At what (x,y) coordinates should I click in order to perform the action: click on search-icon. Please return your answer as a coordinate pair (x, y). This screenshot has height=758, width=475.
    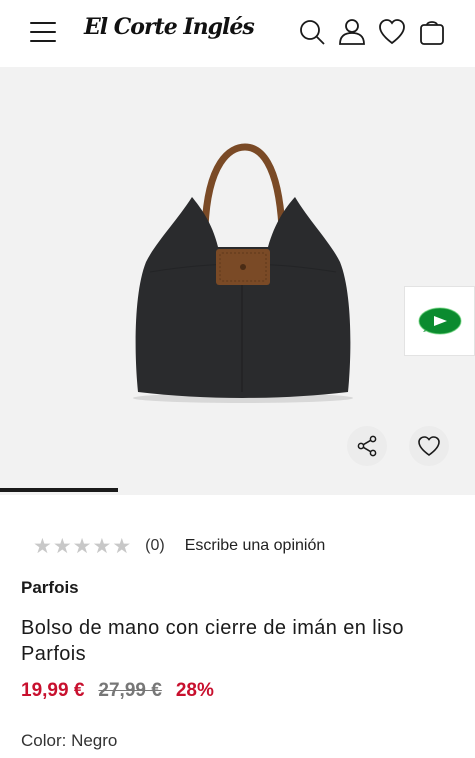
    Looking at the image, I should click on (312, 32).